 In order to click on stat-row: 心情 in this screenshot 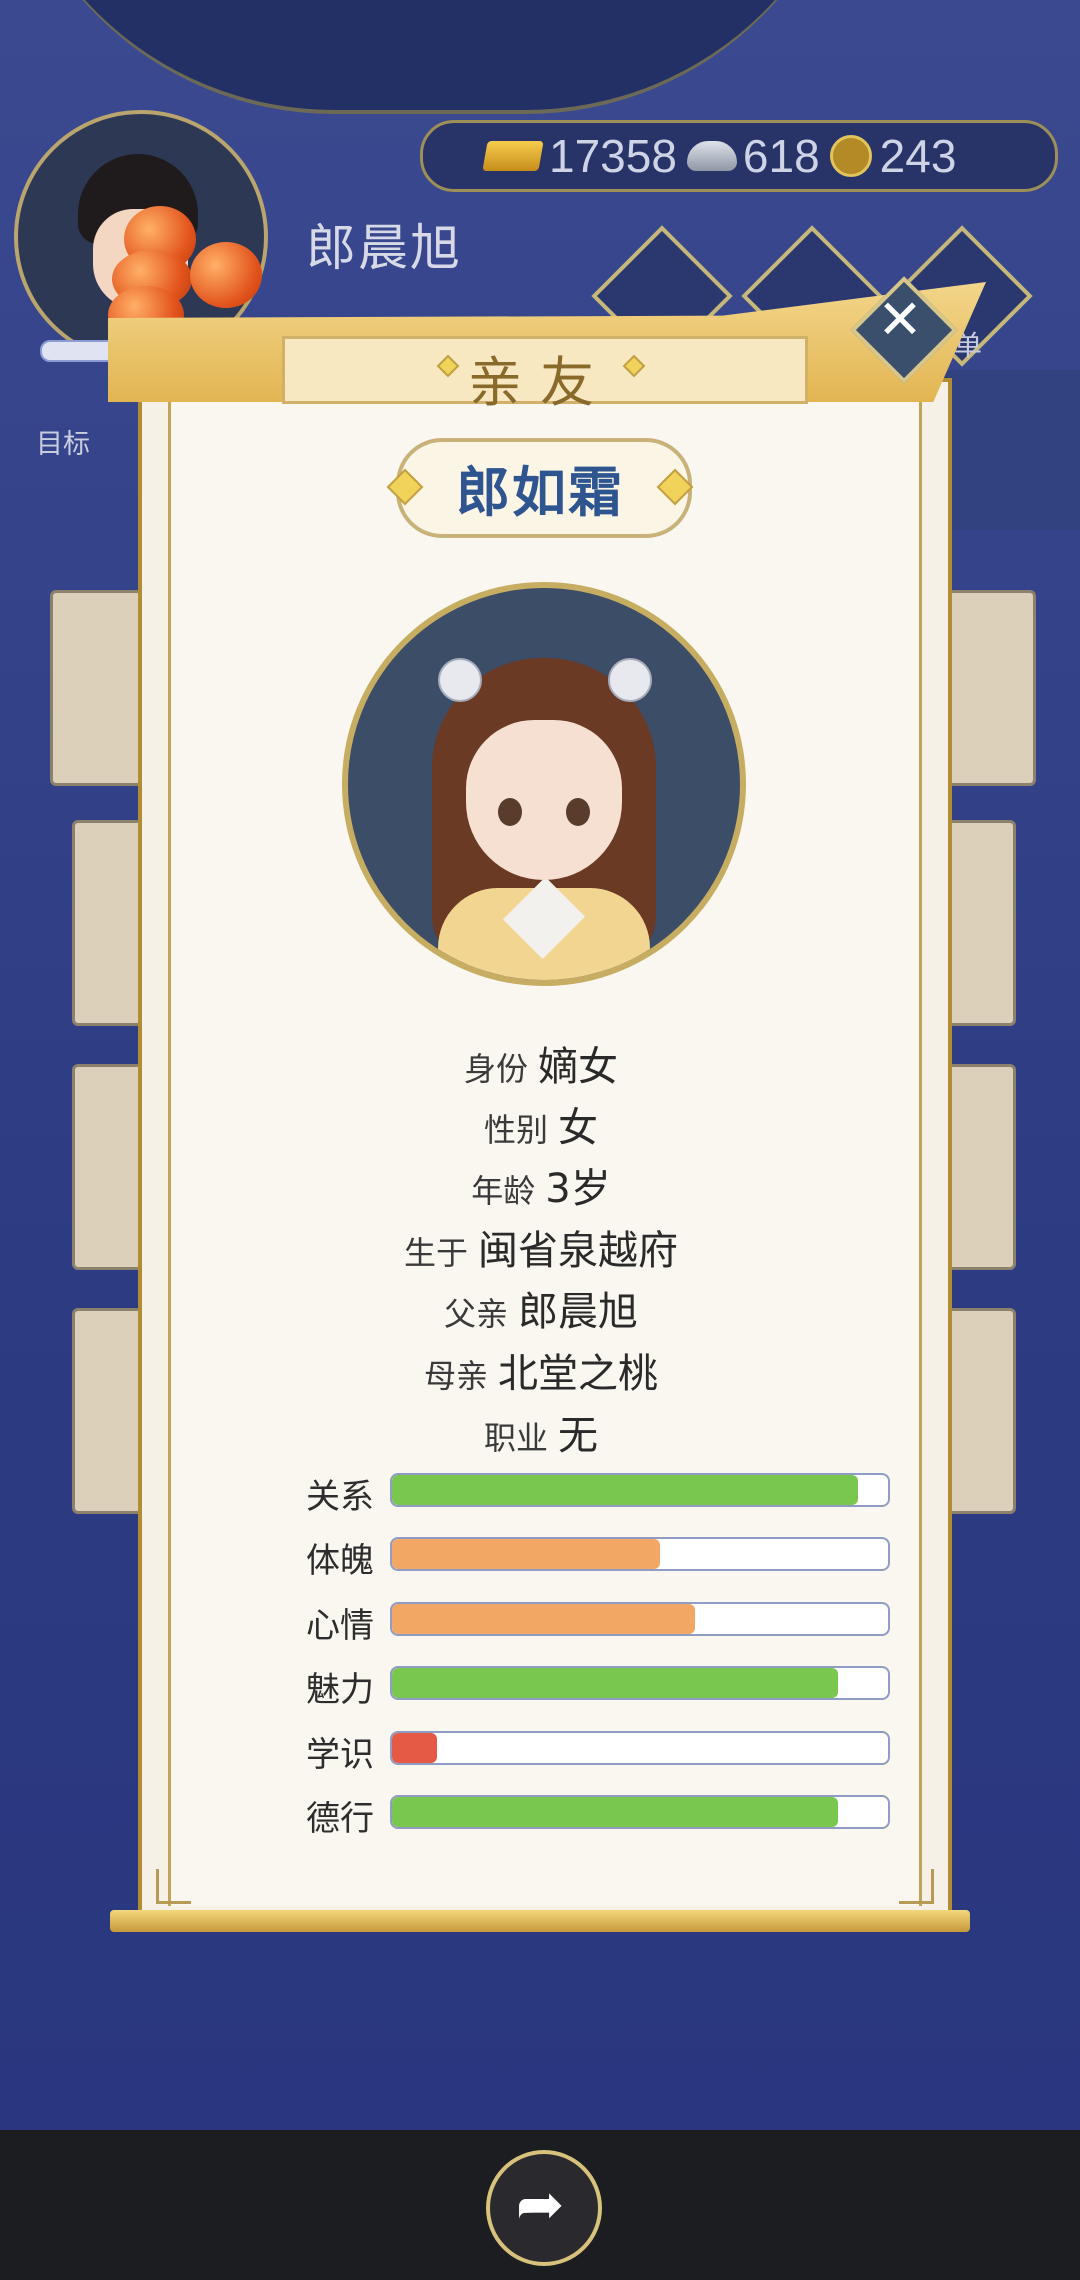, I will do `click(598, 1623)`.